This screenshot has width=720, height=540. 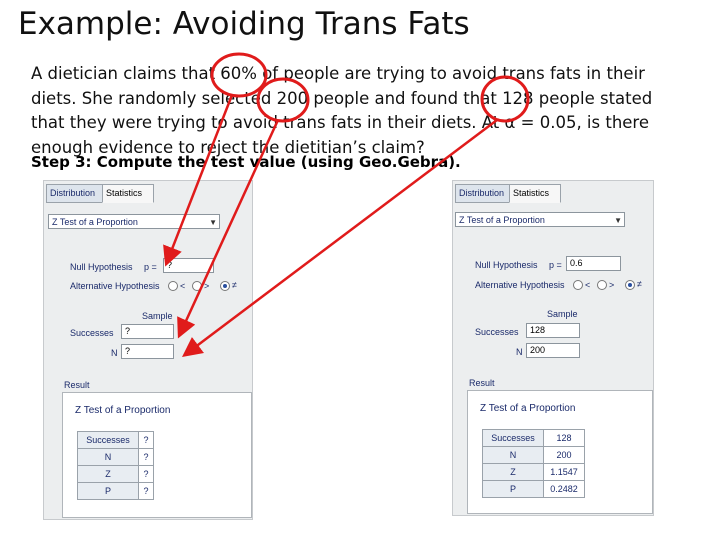 I want to click on n-input: ?, so click(x=147, y=351).